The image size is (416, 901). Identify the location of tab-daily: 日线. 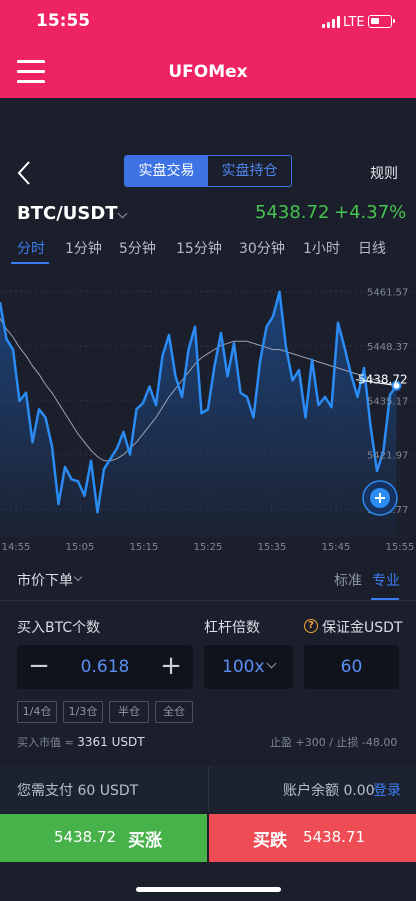
(372, 248).